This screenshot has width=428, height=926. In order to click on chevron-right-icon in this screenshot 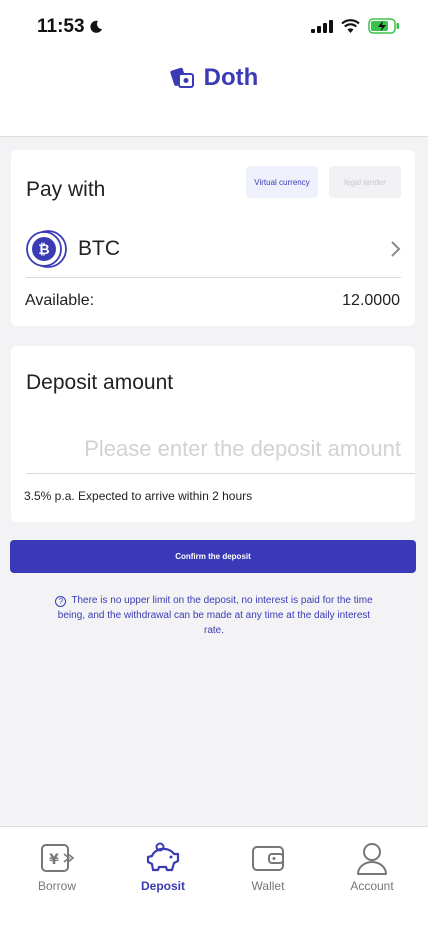, I will do `click(396, 249)`.